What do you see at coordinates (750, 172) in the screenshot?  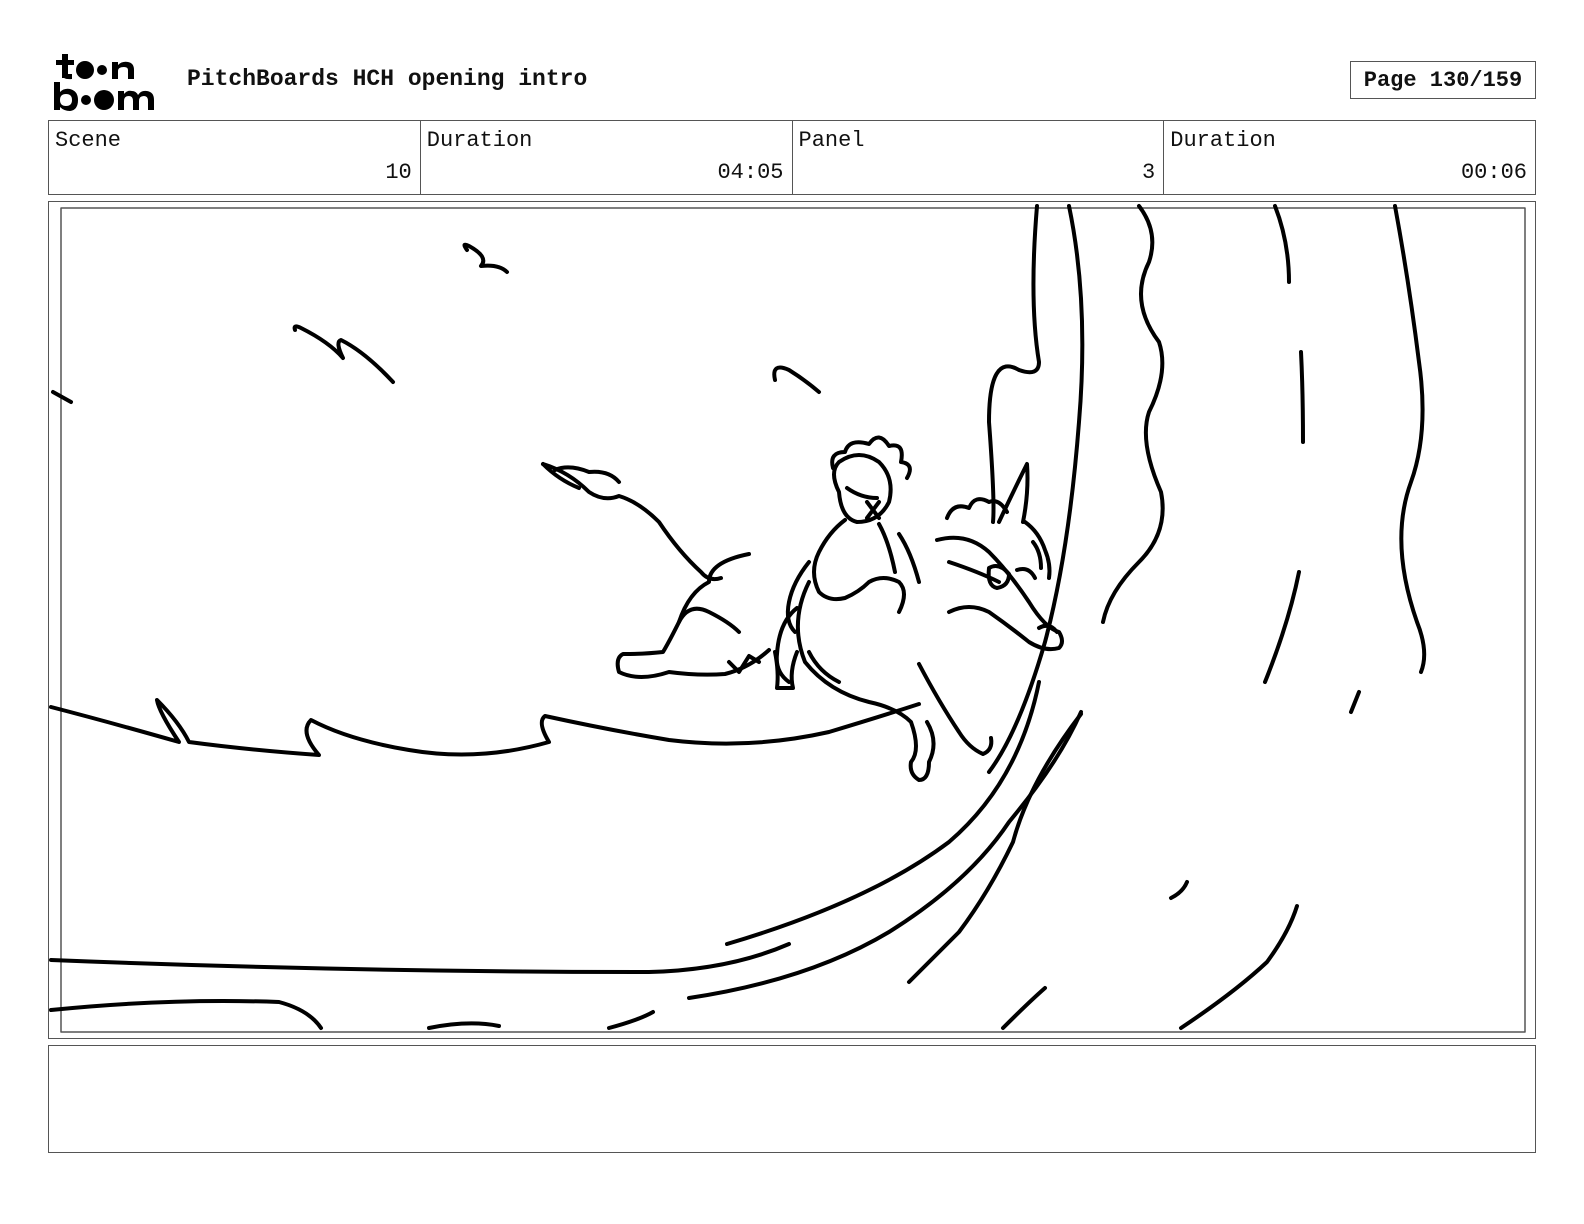 I see `scene-duration-value: 04:05` at bounding box center [750, 172].